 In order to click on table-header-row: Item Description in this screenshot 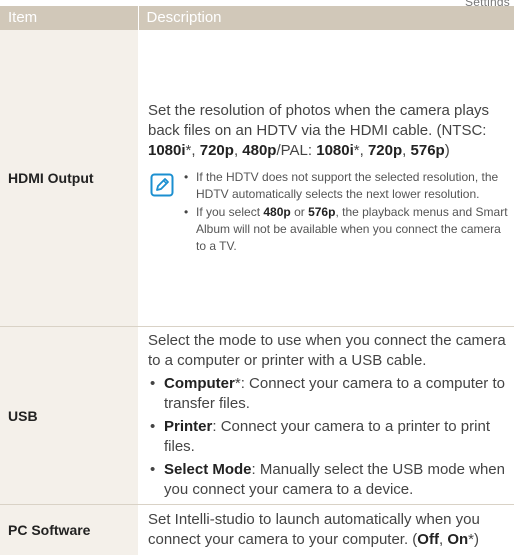, I will do `click(257, 18)`.